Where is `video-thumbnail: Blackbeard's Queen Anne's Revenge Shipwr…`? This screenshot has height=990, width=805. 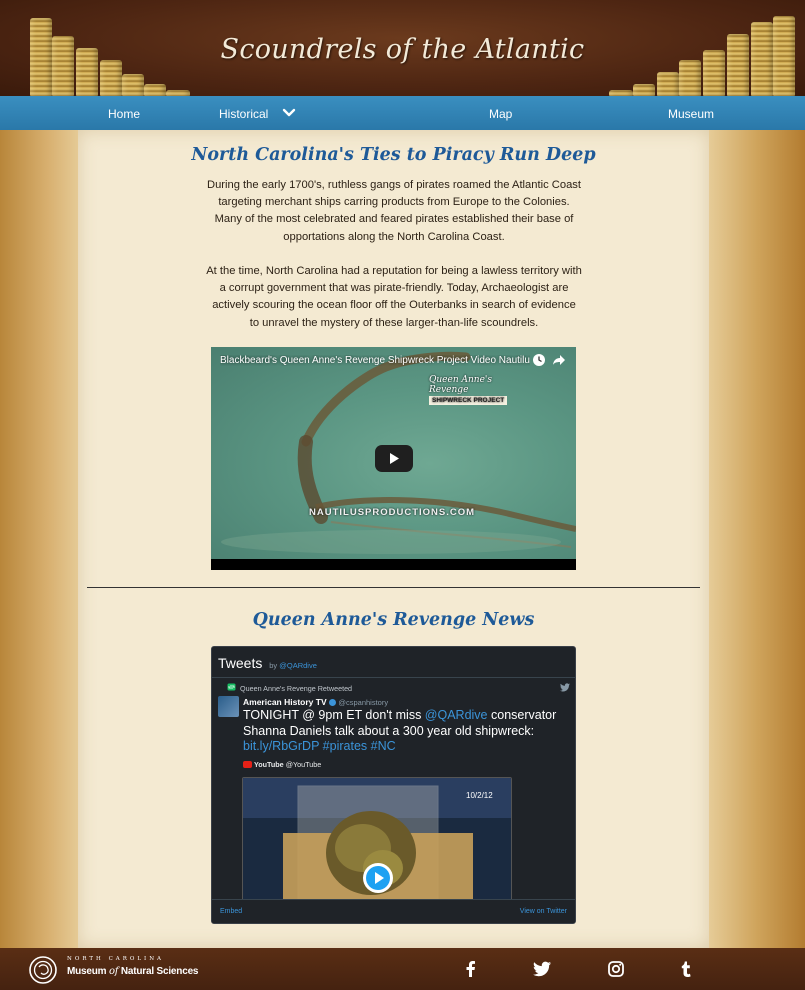
video-thumbnail: Blackbeard's Queen Anne's Revenge Shipwr… is located at coordinates (393, 453).